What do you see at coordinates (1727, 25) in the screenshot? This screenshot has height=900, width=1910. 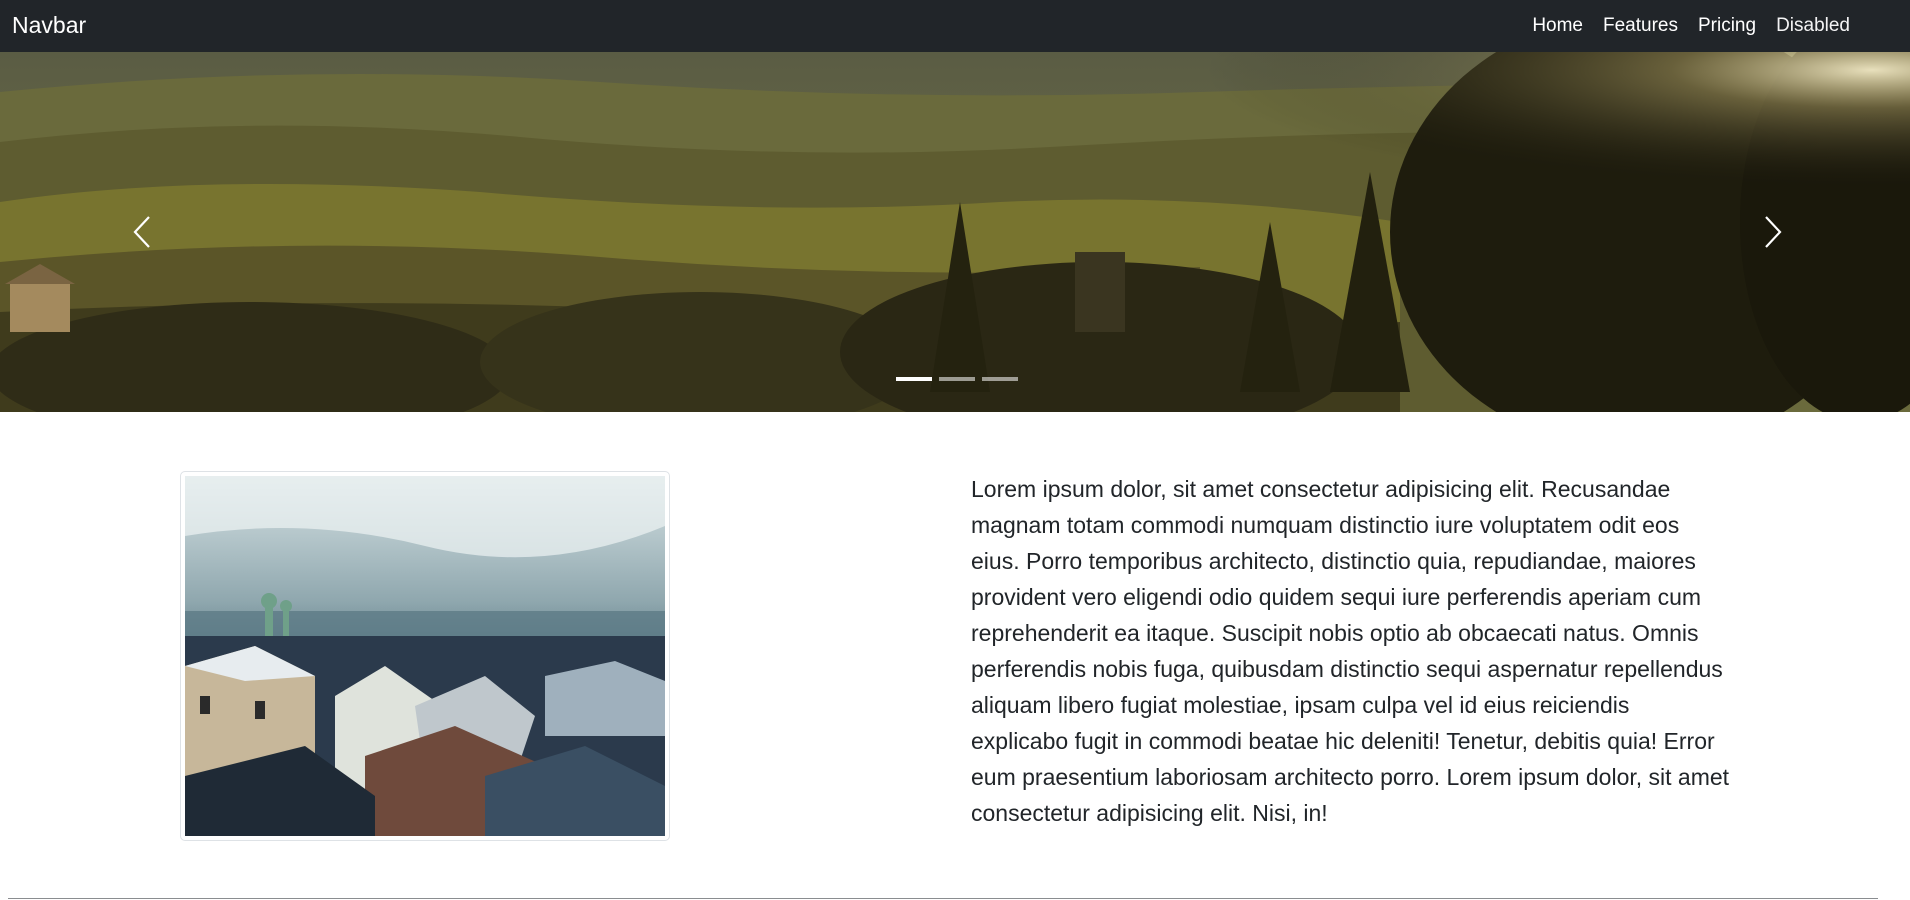 I see `nav-link-pricing: Pricing` at bounding box center [1727, 25].